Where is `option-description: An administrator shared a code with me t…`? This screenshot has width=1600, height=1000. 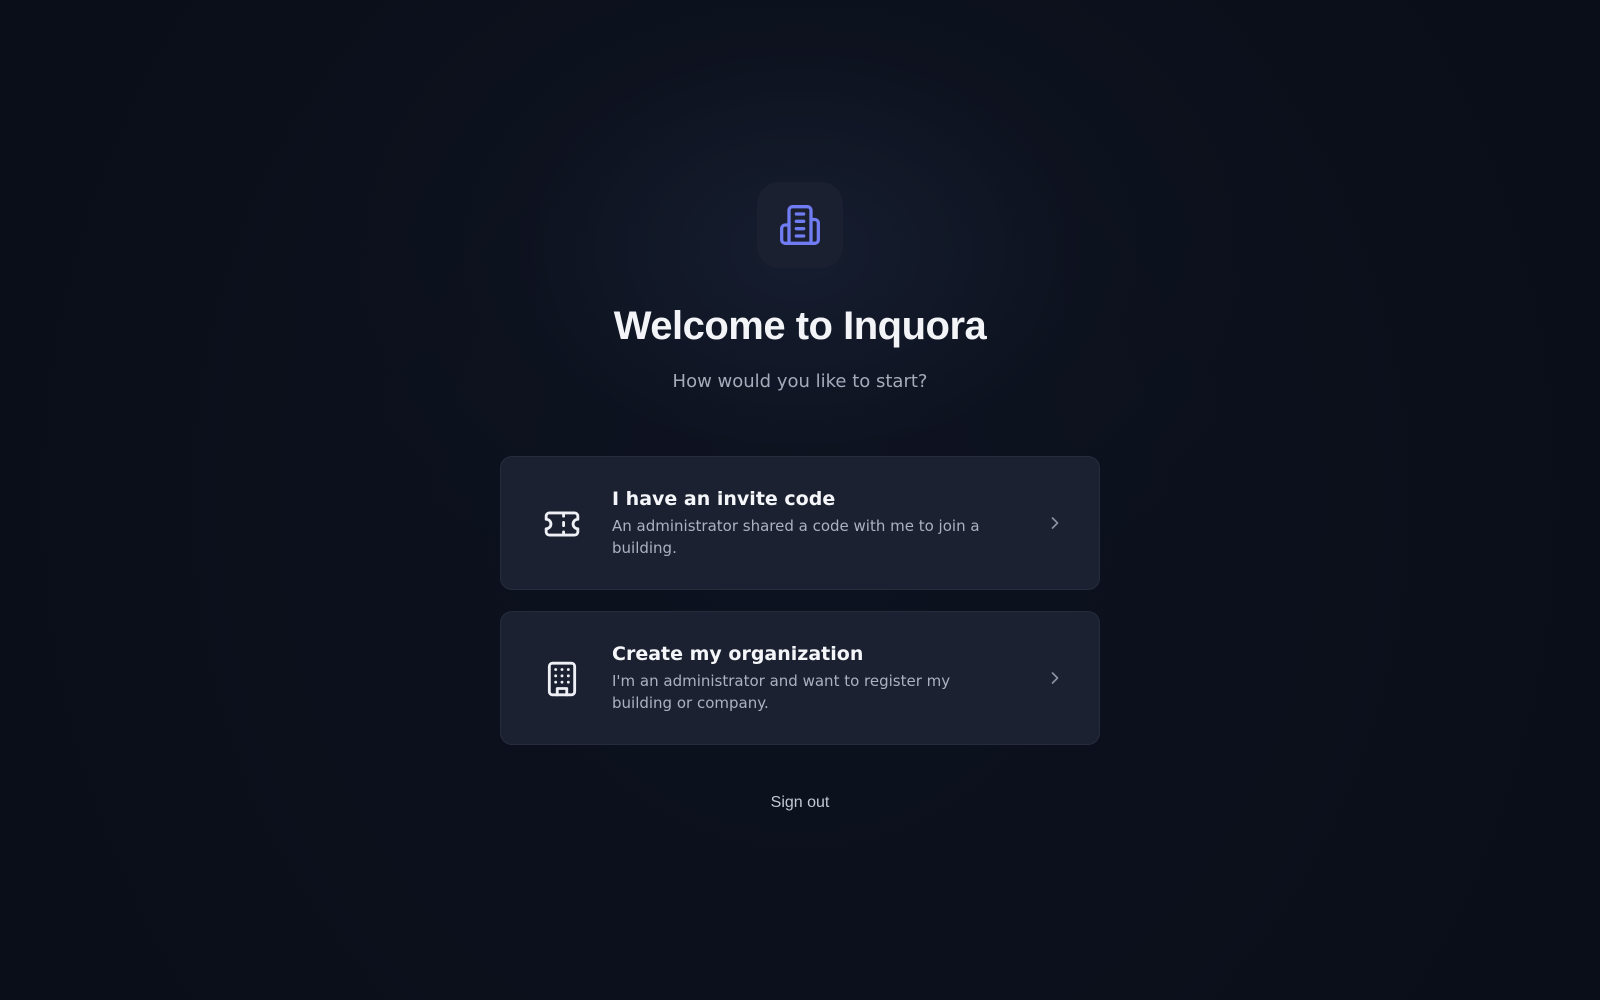 option-description: An administrator shared a code with me t… is located at coordinates (796, 537).